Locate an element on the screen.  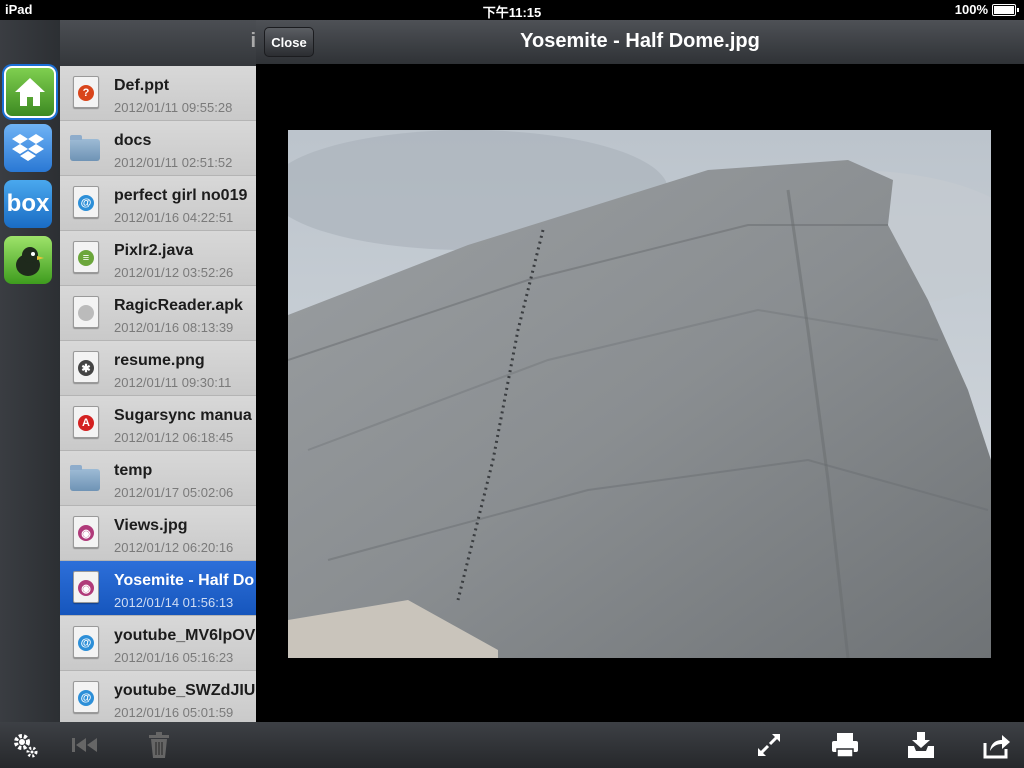
file-name: temp is located at coordinates (133, 470).